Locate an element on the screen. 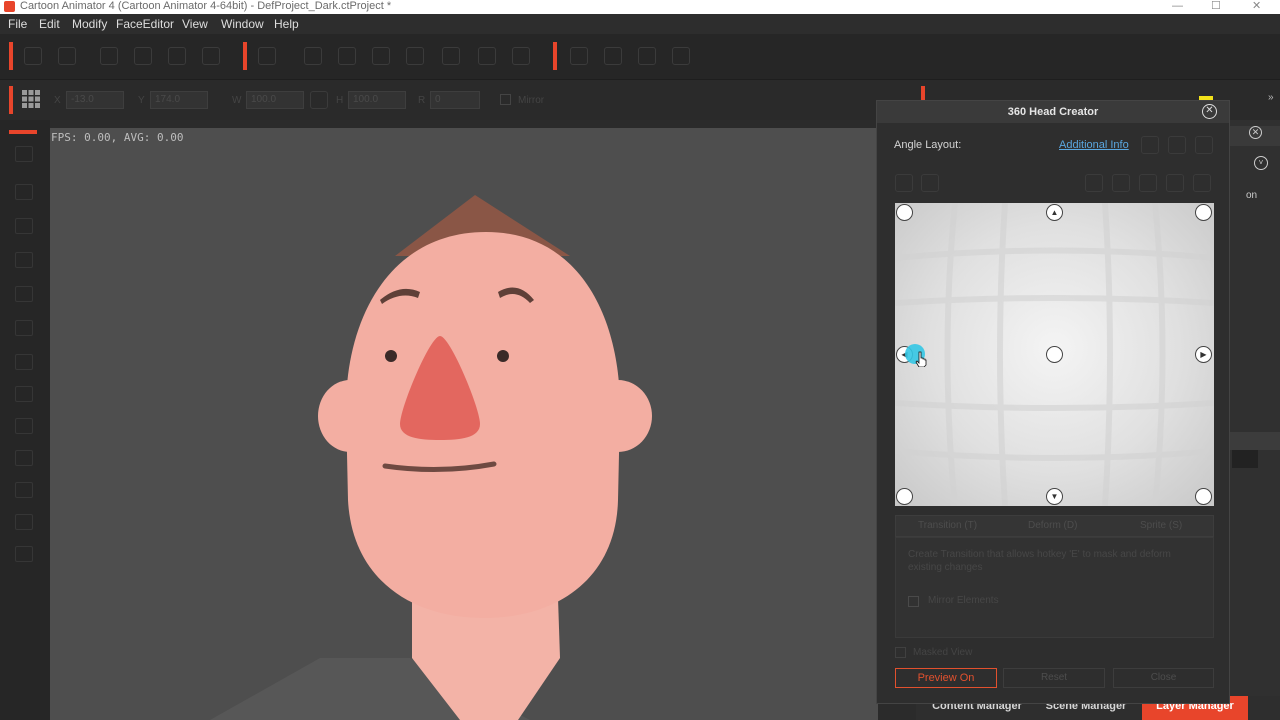 This screenshot has height=720, width=1280. sprite-tool-icon is located at coordinates (313, 56).